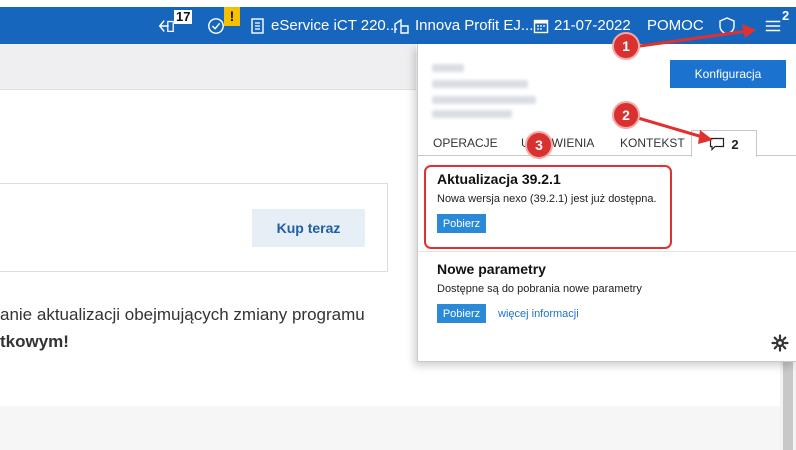 Image resolution: width=796 pixels, height=450 pixels. What do you see at coordinates (626, 46) in the screenshot?
I see `callout-1: 1` at bounding box center [626, 46].